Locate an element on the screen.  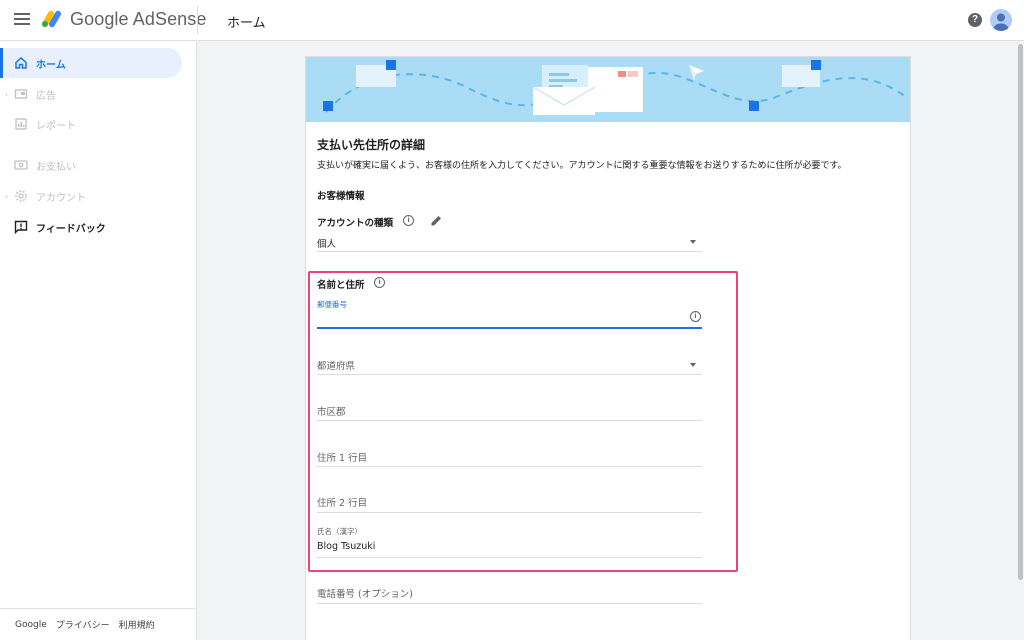
account-type-value: 個人 is located at coordinates (327, 244).